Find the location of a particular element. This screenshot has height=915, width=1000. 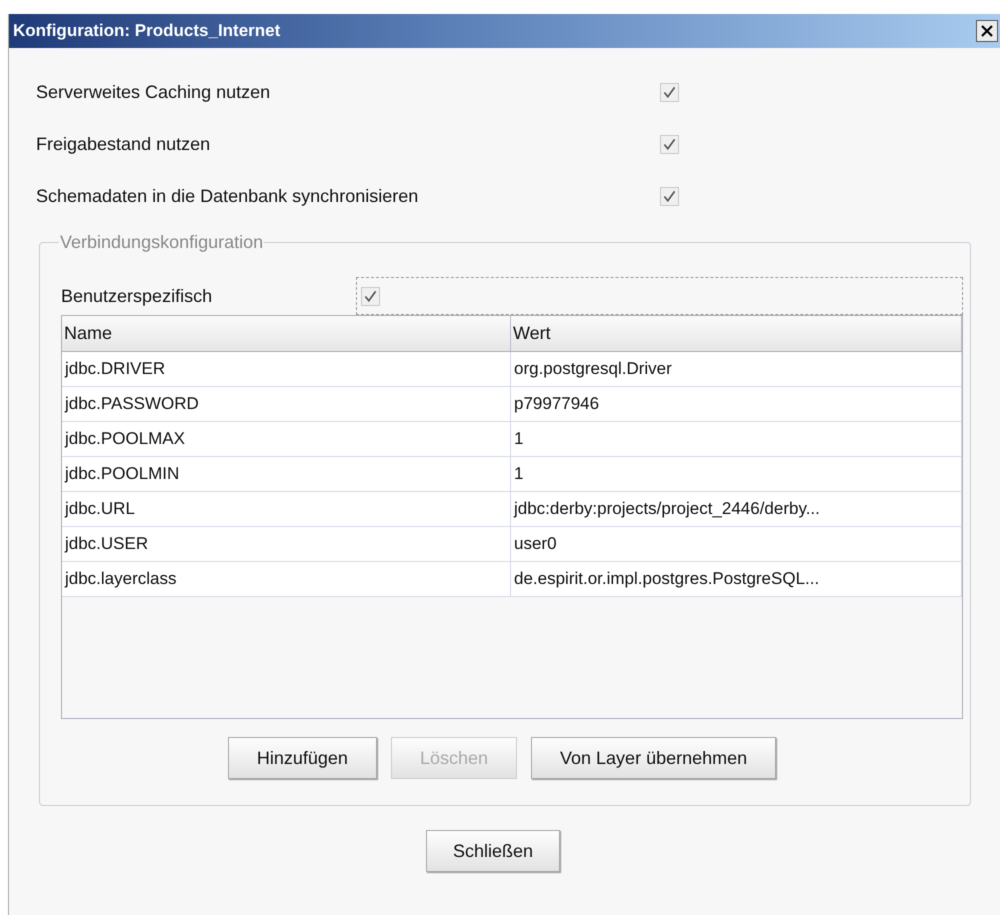

table-cell: p79977946 is located at coordinates (736, 404).